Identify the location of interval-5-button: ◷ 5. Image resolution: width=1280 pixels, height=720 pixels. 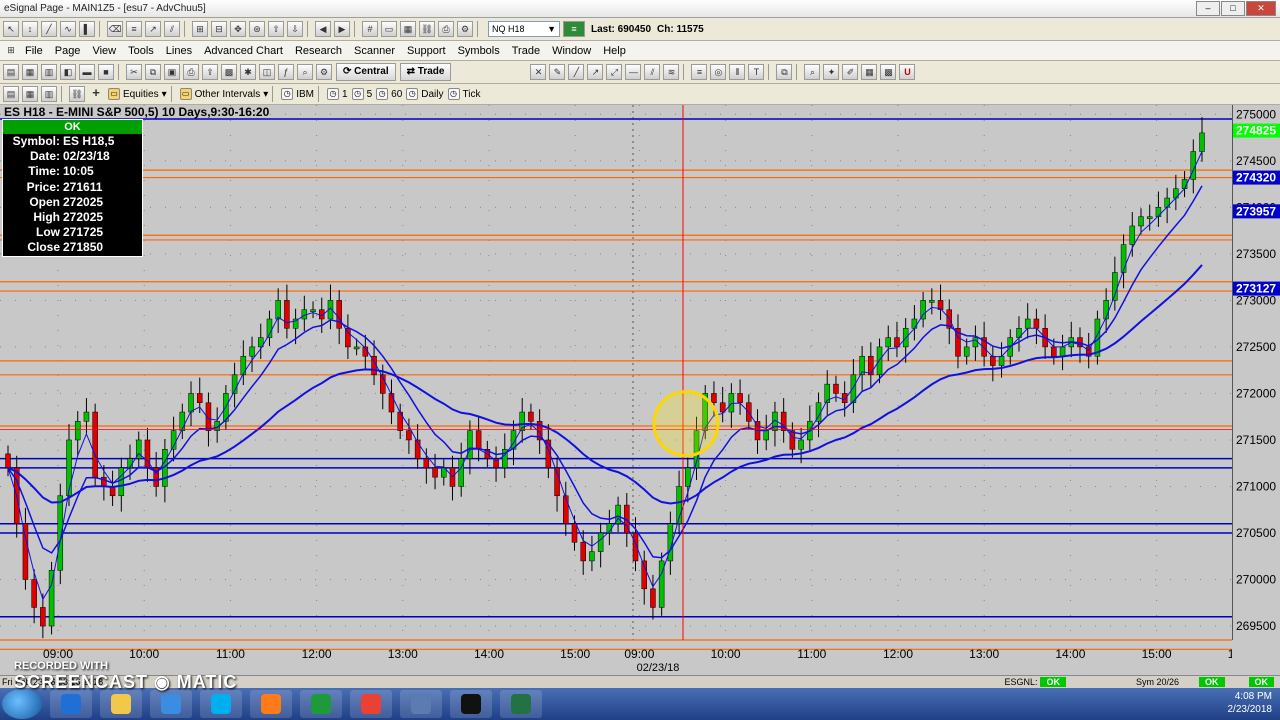
(361, 94).